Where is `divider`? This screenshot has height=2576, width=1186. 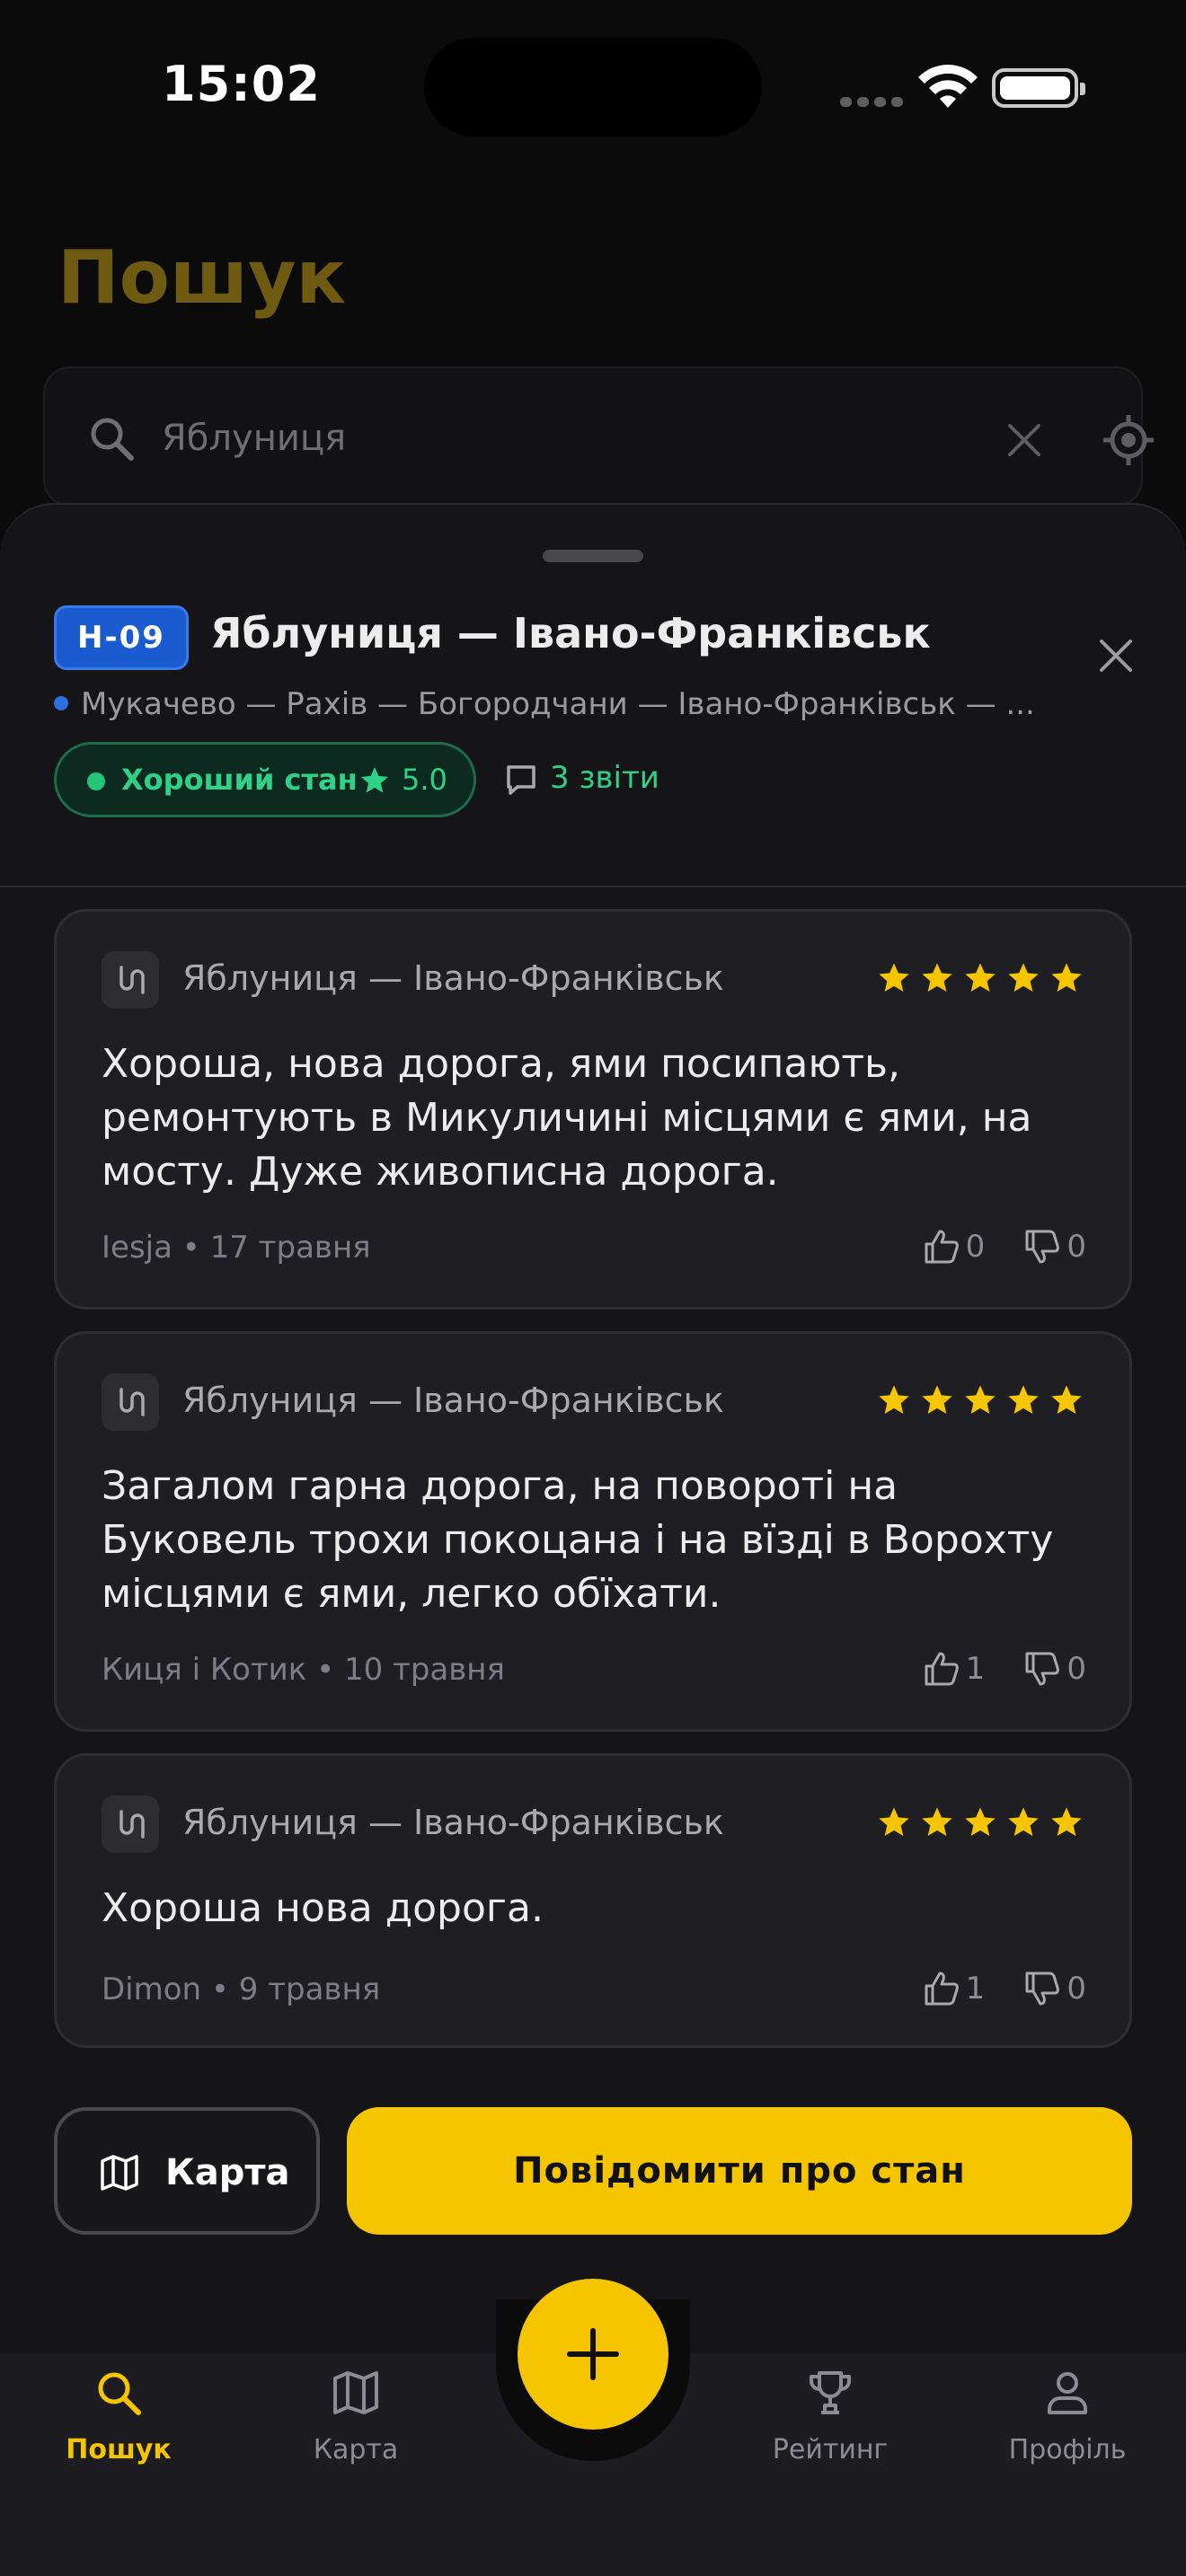
divider is located at coordinates (593, 886).